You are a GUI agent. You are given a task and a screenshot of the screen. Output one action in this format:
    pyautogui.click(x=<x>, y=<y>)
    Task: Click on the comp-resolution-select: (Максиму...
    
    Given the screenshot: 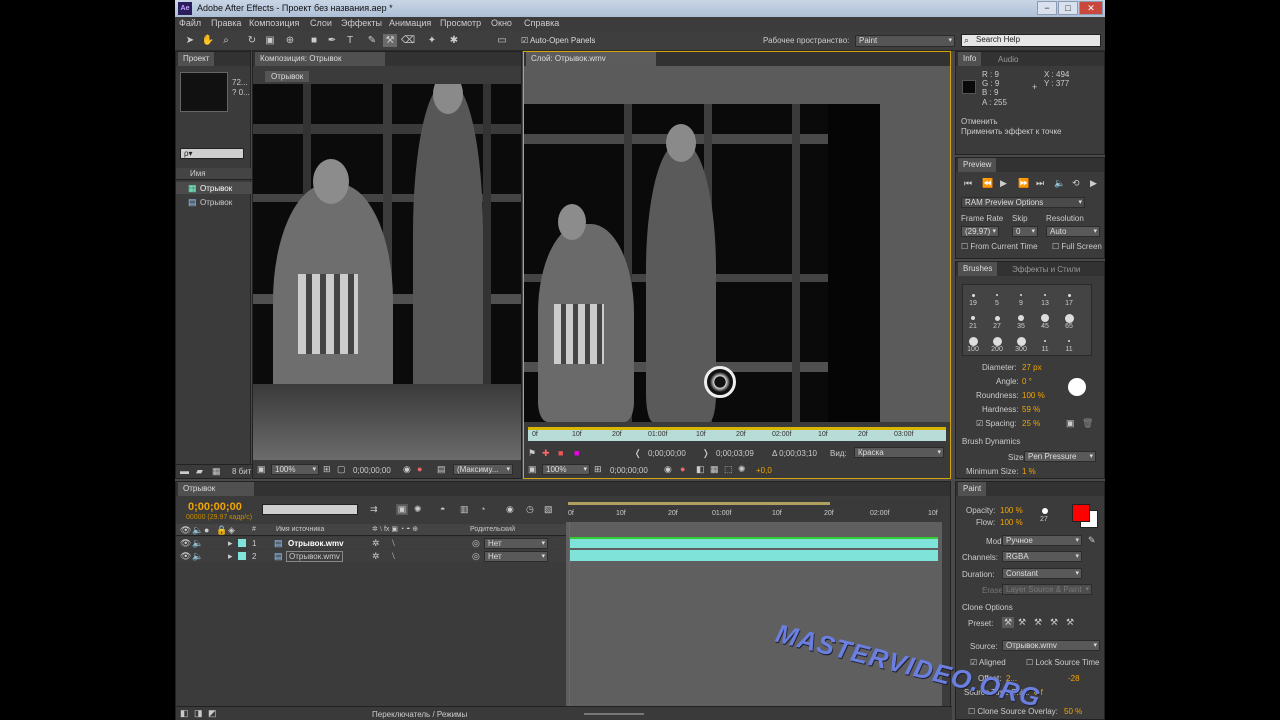 What is the action you would take?
    pyautogui.click(x=483, y=469)
    